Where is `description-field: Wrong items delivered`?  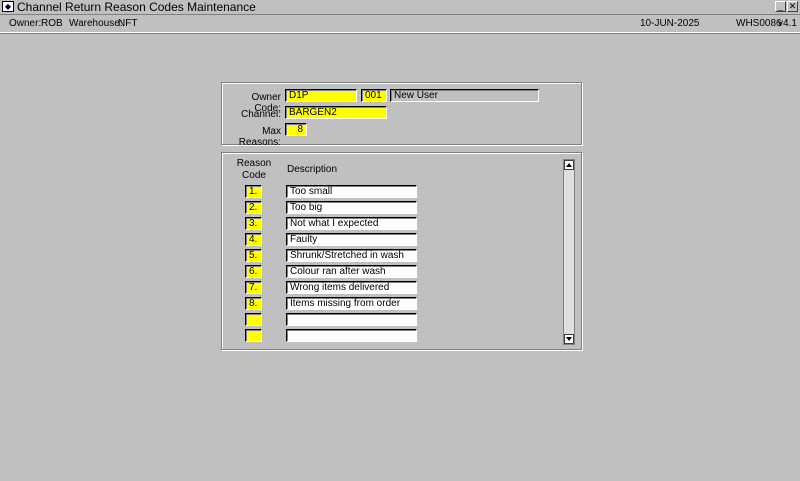 description-field: Wrong items delivered is located at coordinates (351, 287).